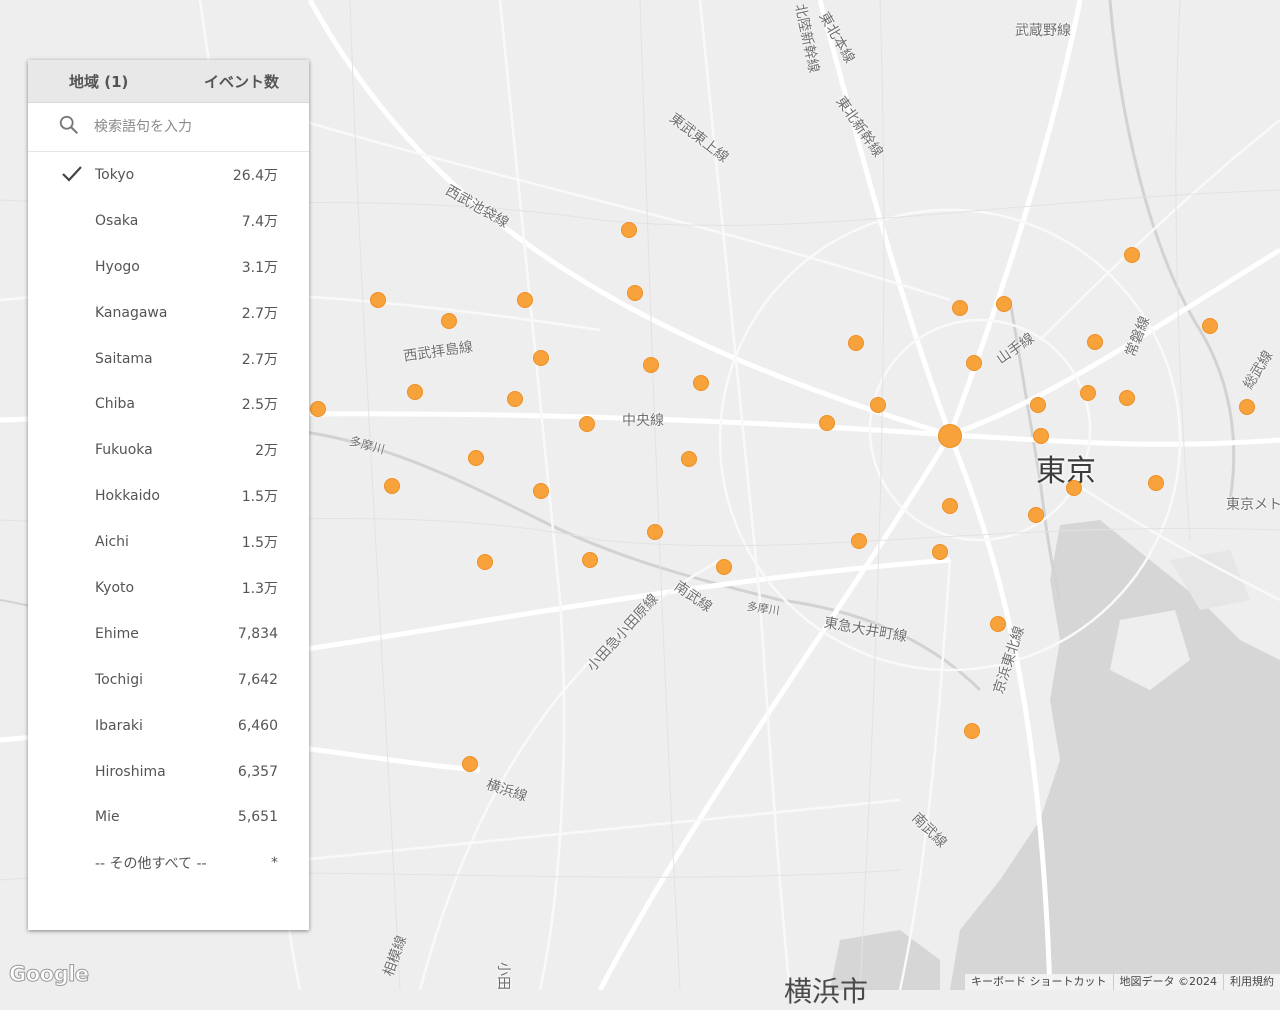 The height and width of the screenshot is (1010, 1280). Describe the element at coordinates (131, 312) in the screenshot. I see `region-name: Kanagawa` at that location.